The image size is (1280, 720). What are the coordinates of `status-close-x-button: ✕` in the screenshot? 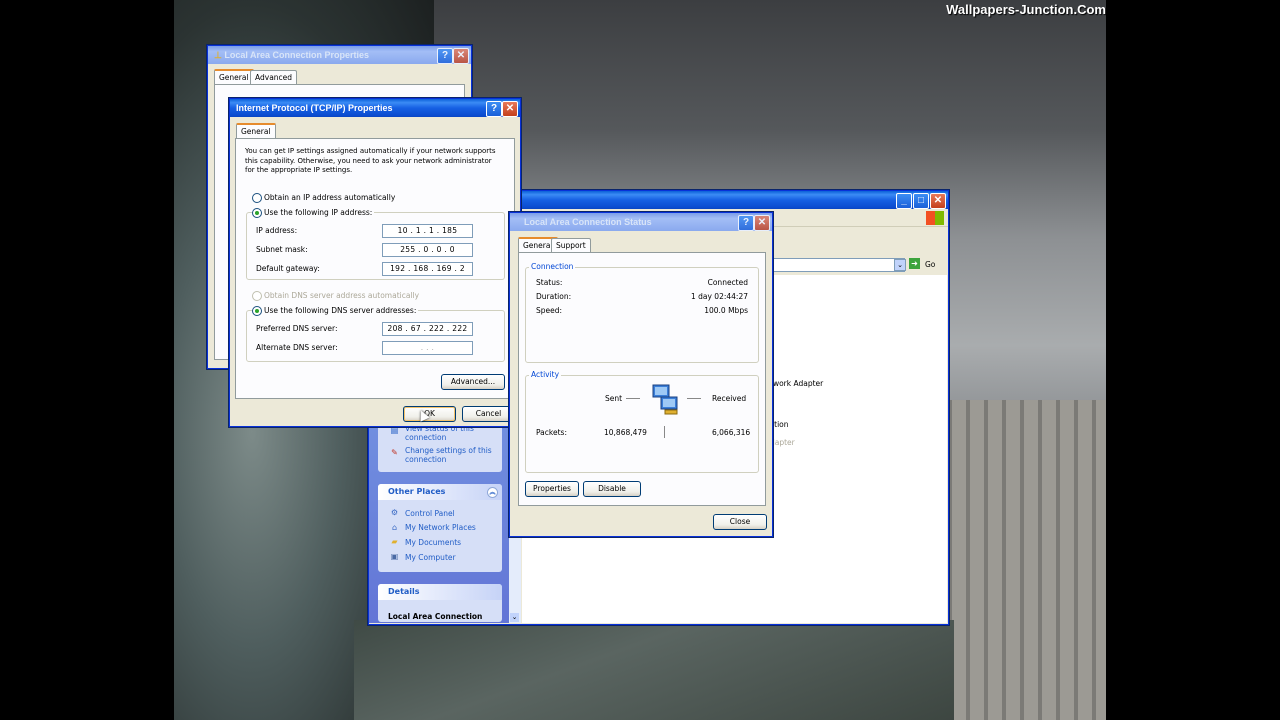 It's located at (762, 223).